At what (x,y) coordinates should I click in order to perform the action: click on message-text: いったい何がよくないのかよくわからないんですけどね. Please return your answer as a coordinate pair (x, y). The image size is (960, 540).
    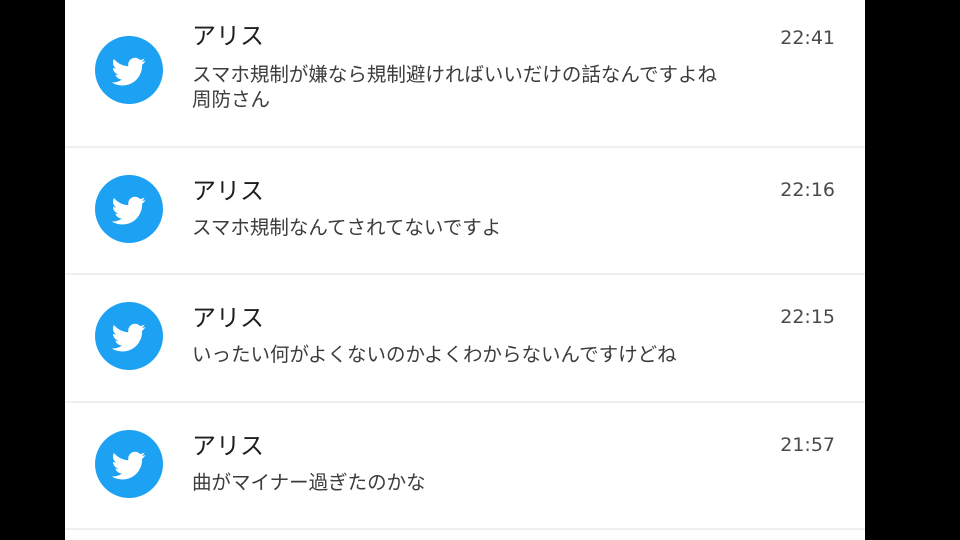
    Looking at the image, I should click on (434, 354).